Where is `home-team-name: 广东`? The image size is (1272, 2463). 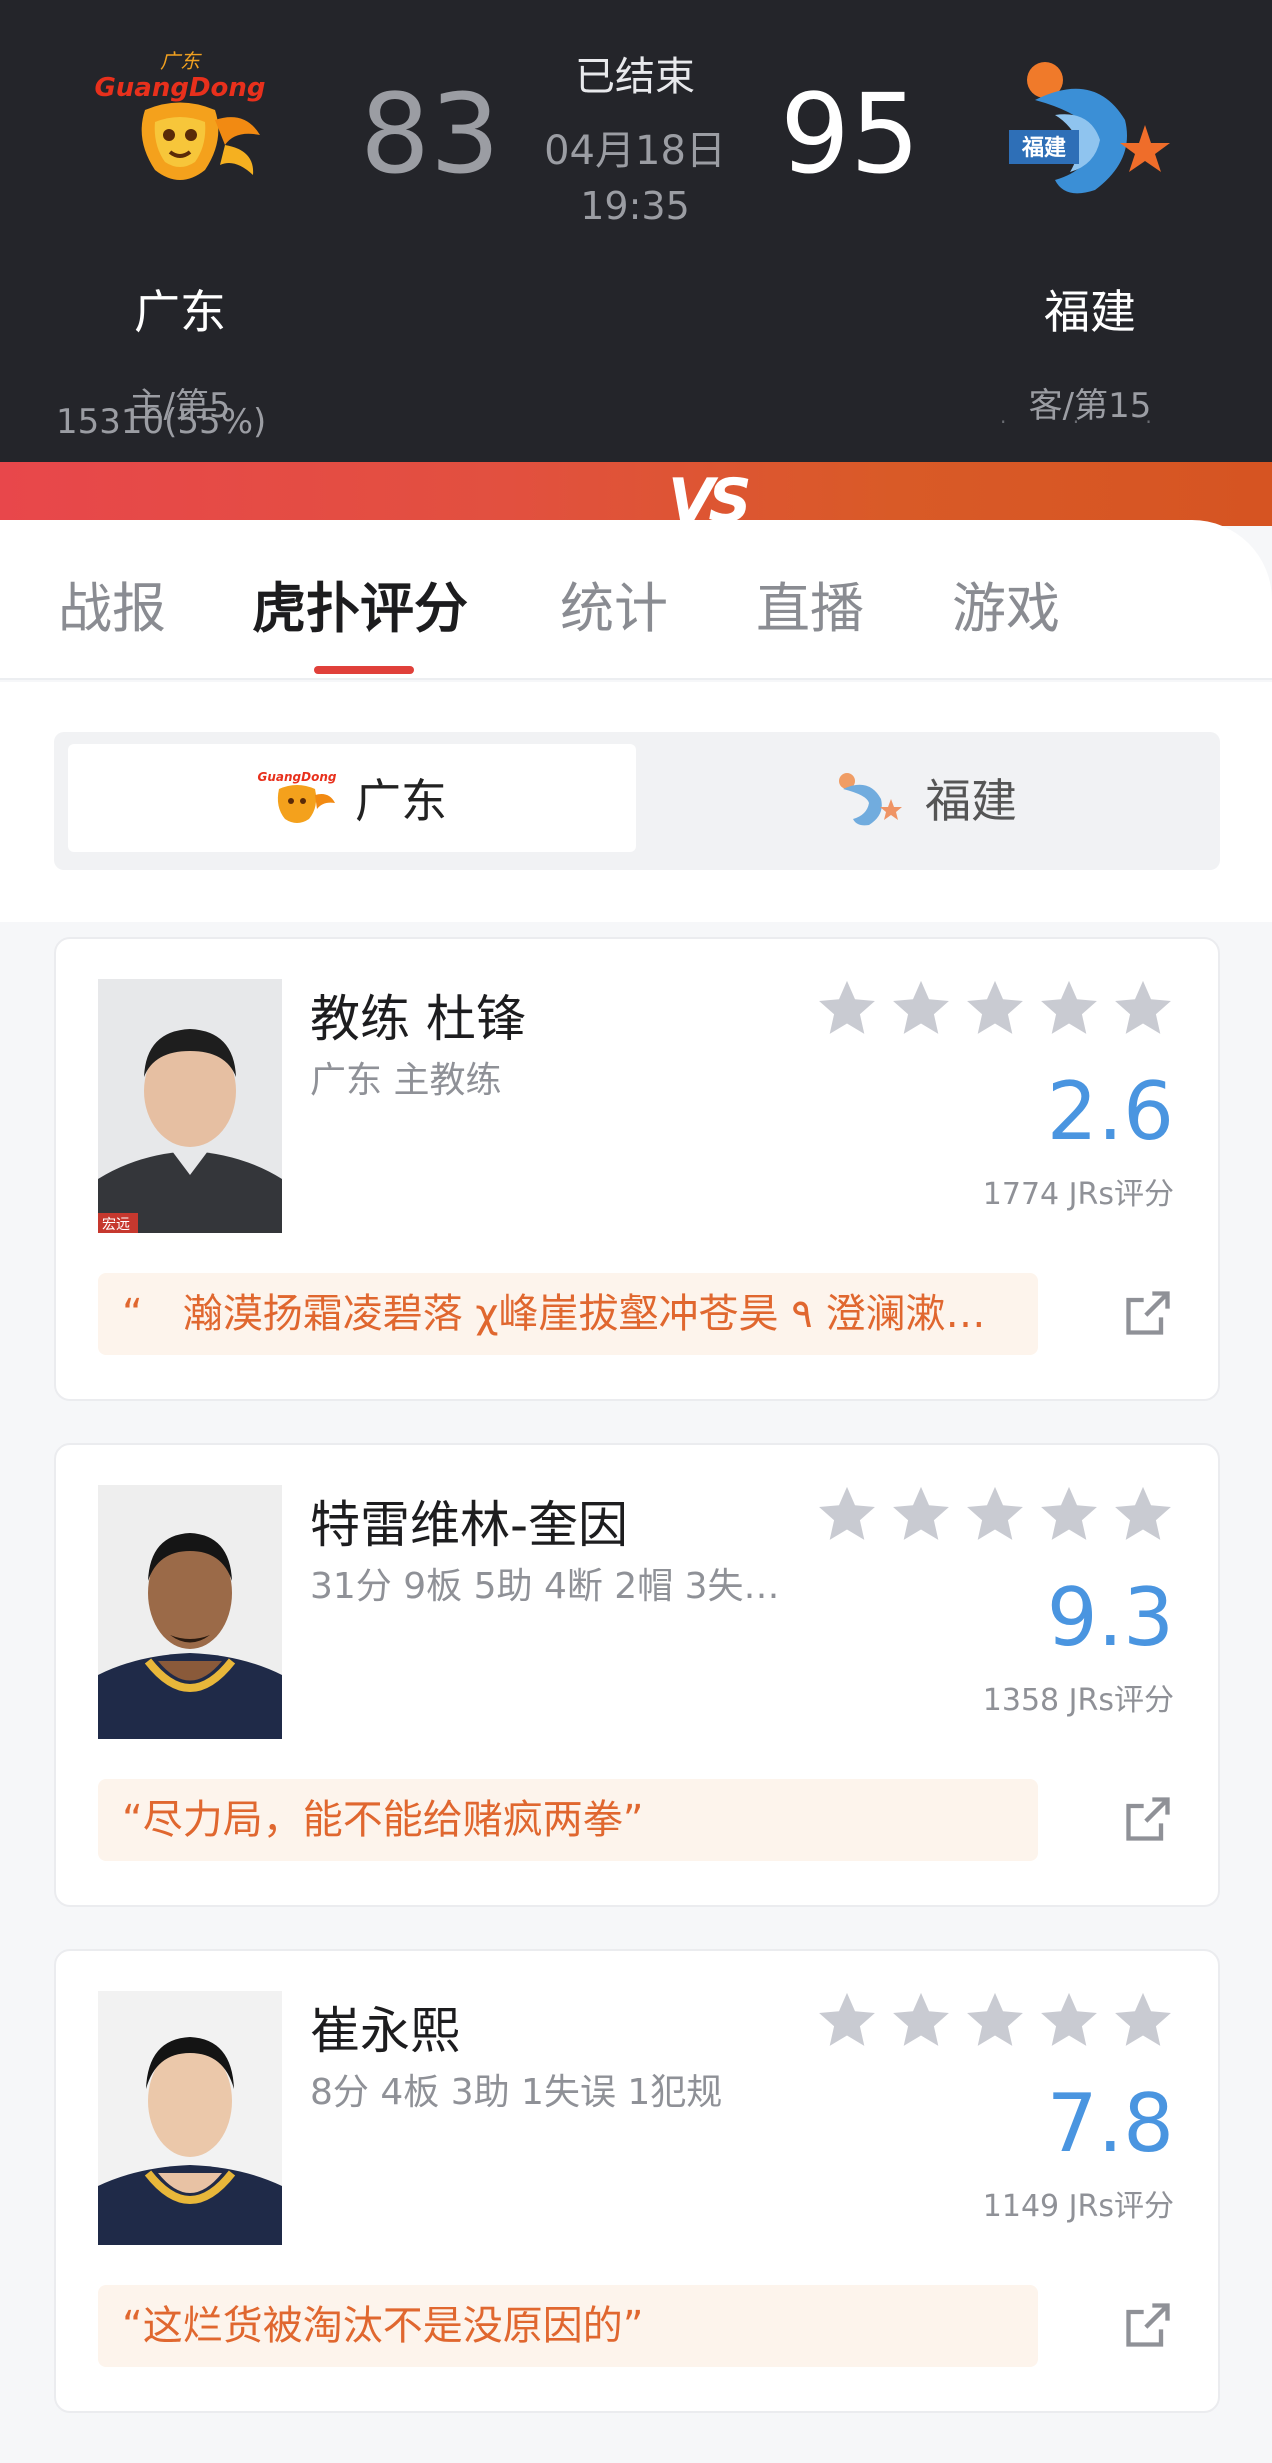 home-team-name: 广东 is located at coordinates (180, 312).